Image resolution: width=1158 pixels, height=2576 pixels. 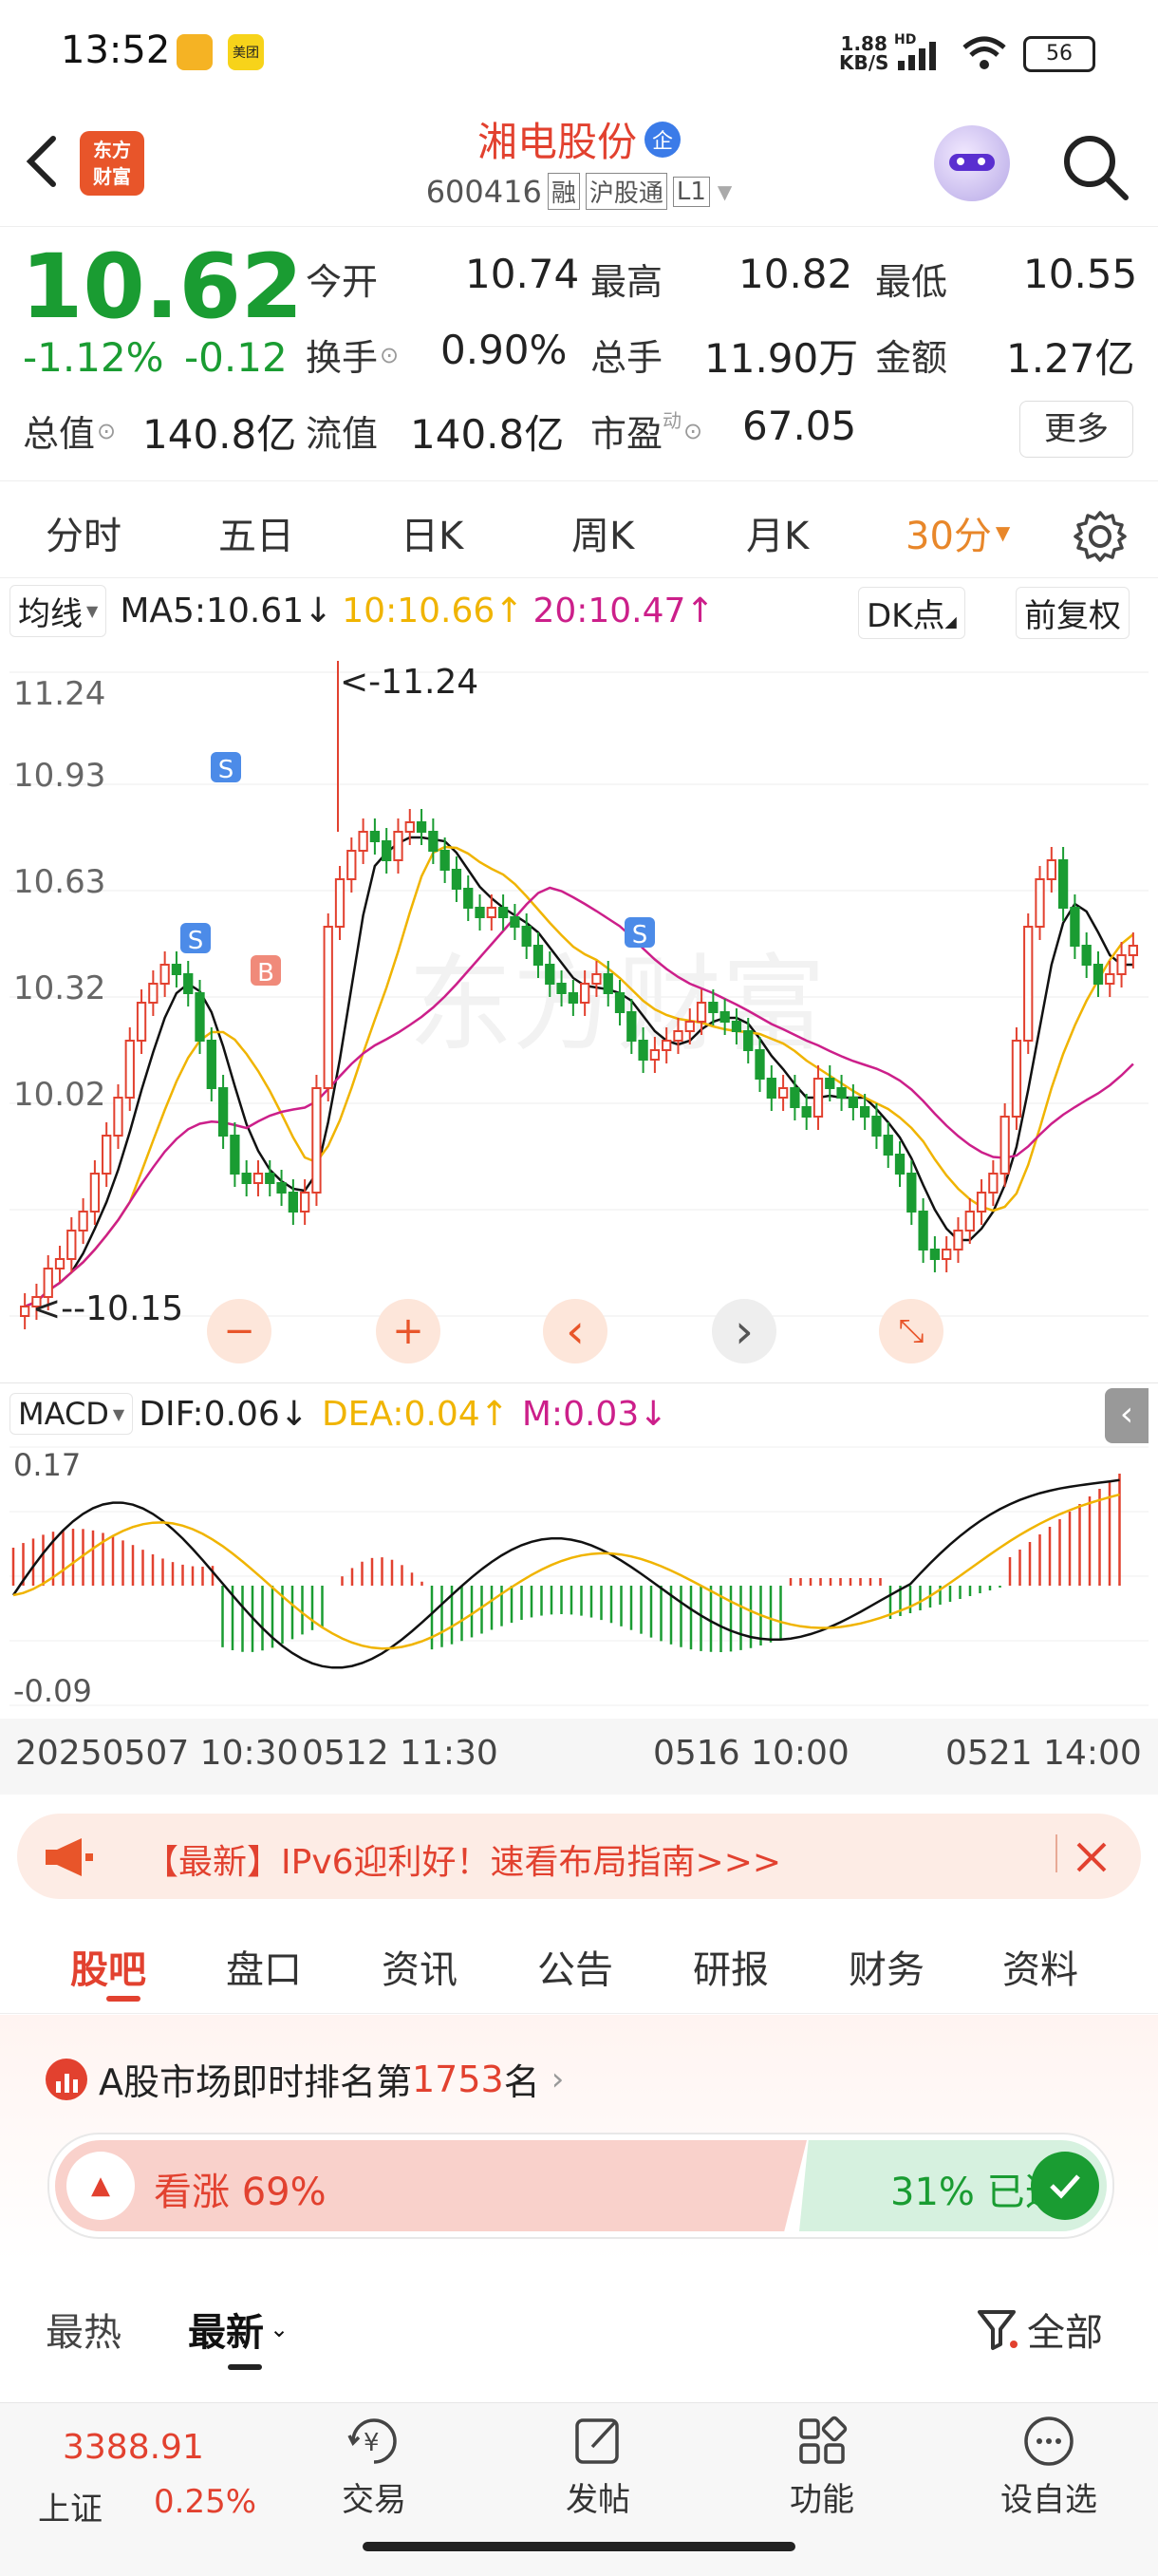 What do you see at coordinates (911, 1331) in the screenshot?
I see `fullscreen-icon: ⤡` at bounding box center [911, 1331].